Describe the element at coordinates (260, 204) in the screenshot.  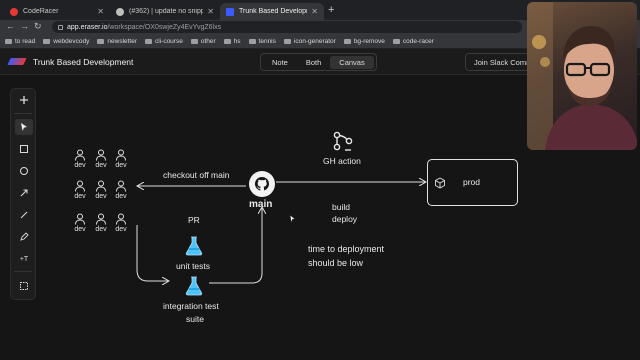
I see `main-label: main` at that location.